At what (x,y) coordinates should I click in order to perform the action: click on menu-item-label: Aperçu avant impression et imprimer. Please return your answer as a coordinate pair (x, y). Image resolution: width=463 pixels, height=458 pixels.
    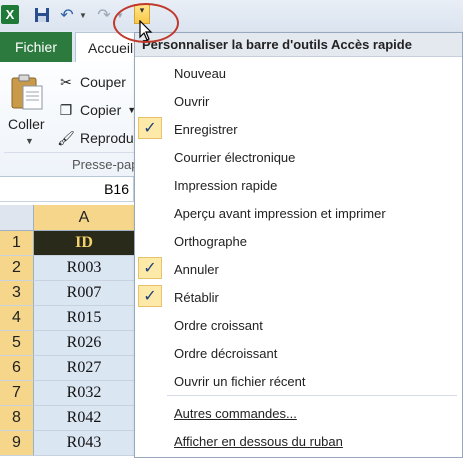
    Looking at the image, I should click on (280, 213).